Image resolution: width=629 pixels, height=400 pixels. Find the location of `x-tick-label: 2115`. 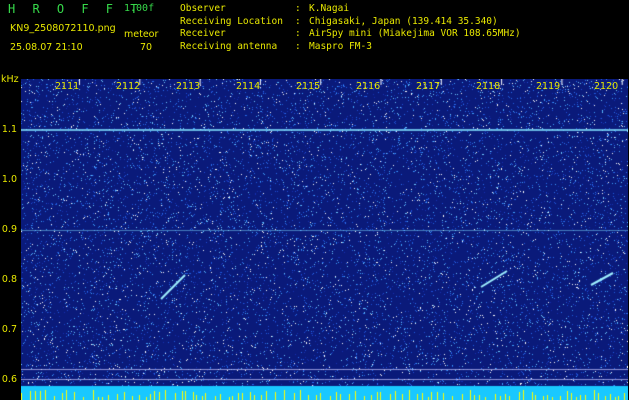

x-tick-label: 2115 is located at coordinates (308, 86).